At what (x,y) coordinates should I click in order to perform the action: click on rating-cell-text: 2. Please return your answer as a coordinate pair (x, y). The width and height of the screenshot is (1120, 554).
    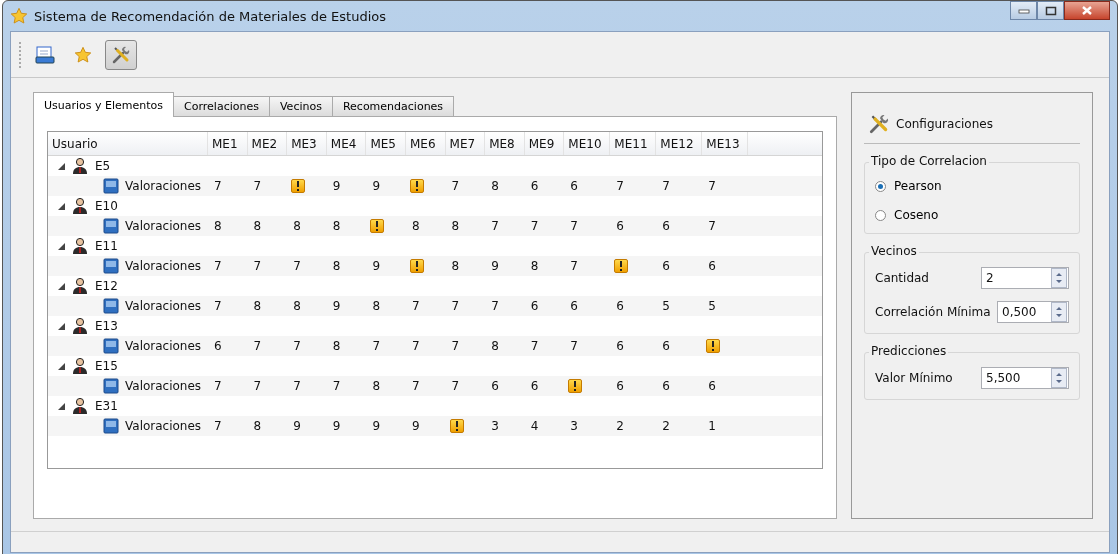
    Looking at the image, I should click on (620, 426).